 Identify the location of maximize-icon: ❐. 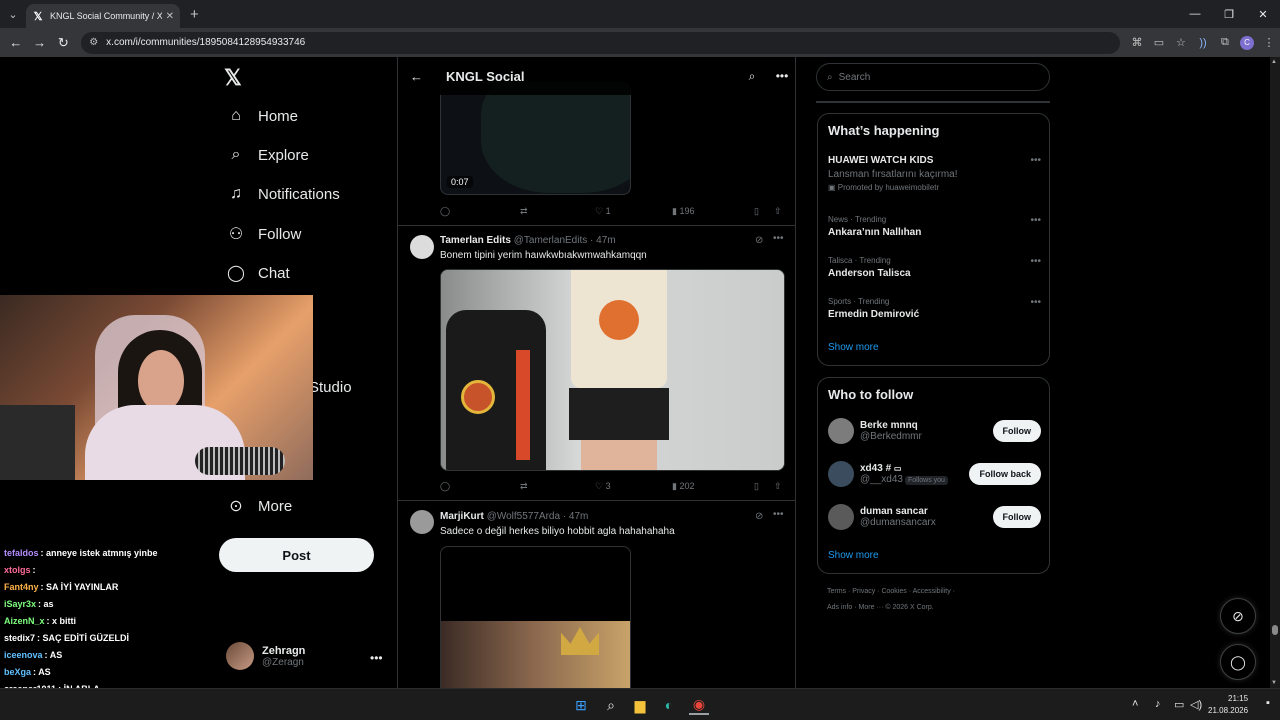
(1229, 14).